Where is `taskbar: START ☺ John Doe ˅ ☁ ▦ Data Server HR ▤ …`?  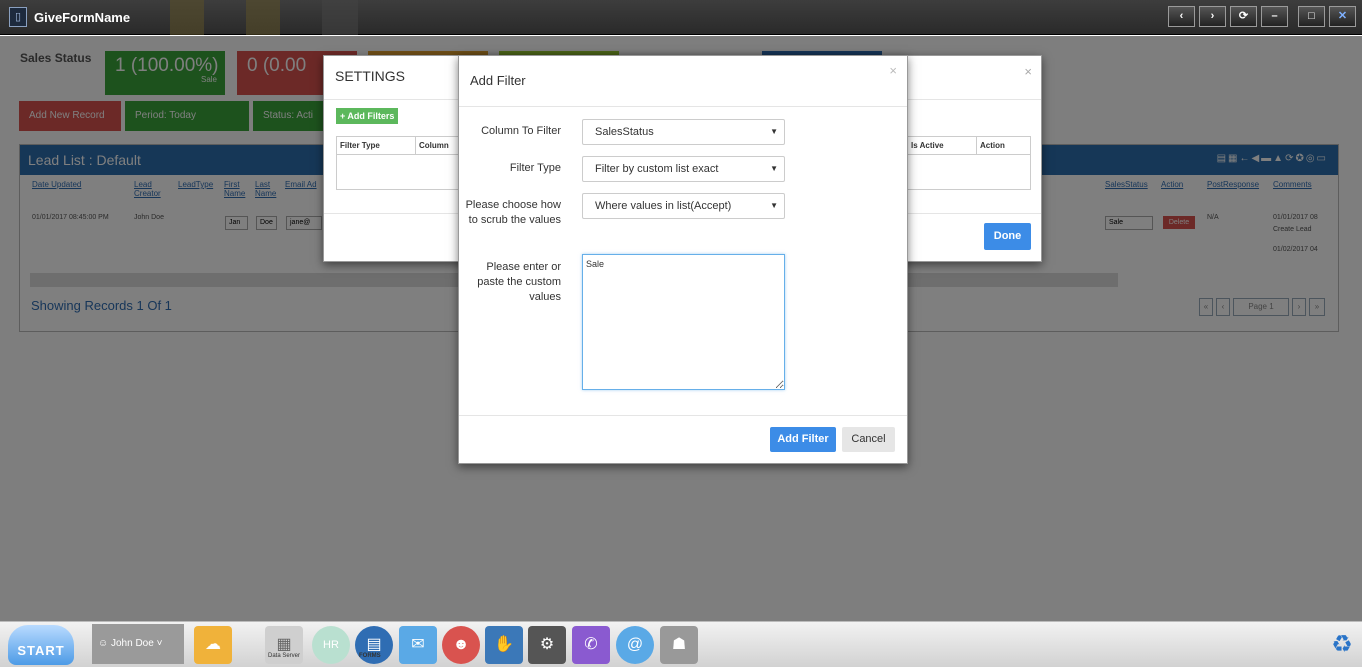
taskbar: START ☺ John Doe ˅ ☁ ▦ Data Server HR ▤ … is located at coordinates (681, 644).